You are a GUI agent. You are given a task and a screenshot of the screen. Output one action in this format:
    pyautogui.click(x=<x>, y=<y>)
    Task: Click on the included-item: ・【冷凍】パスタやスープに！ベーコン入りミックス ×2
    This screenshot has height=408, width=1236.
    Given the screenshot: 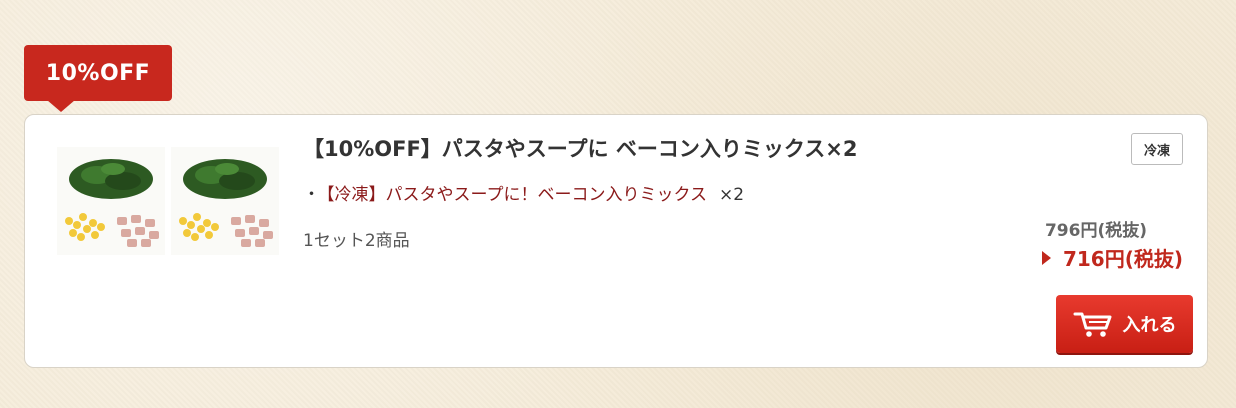 What is the action you would take?
    pyautogui.click(x=523, y=192)
    